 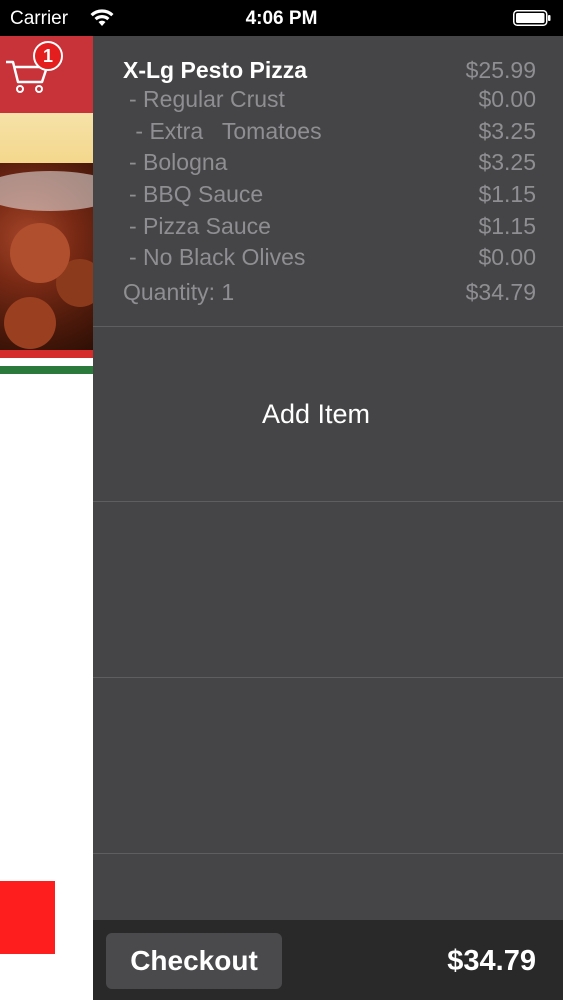 What do you see at coordinates (328, 259) in the screenshot?
I see `item-option-row: - No Black Olives $0.00` at bounding box center [328, 259].